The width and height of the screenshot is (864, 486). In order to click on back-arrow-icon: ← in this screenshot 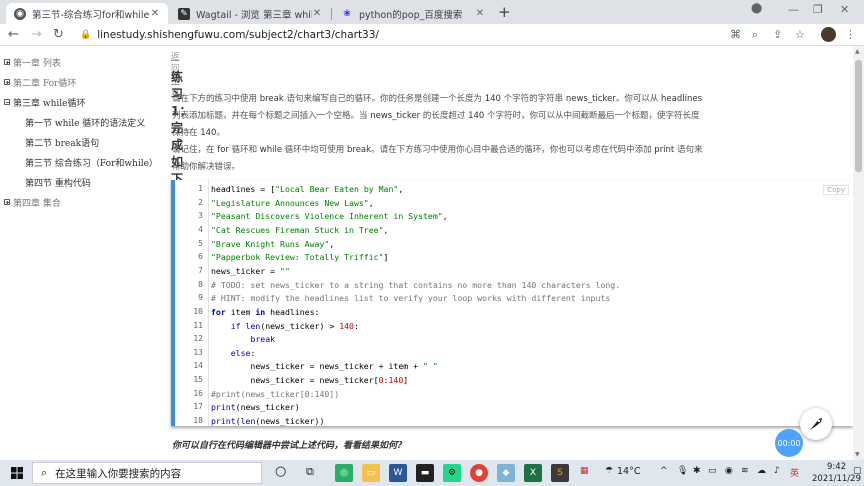, I will do `click(13, 34)`.